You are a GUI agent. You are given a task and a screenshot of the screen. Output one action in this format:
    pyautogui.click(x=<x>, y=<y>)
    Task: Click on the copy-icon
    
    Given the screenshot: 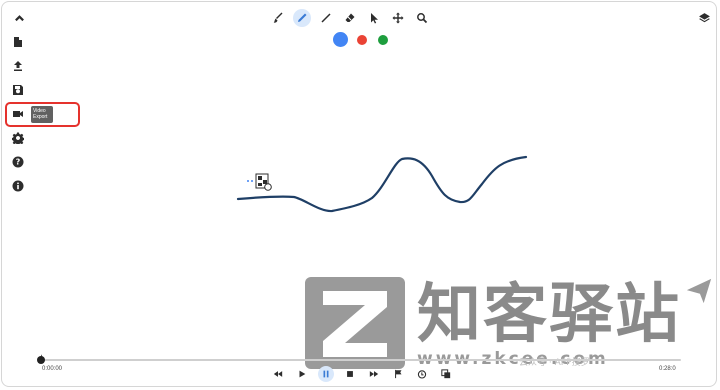 What is the action you would take?
    pyautogui.click(x=446, y=374)
    